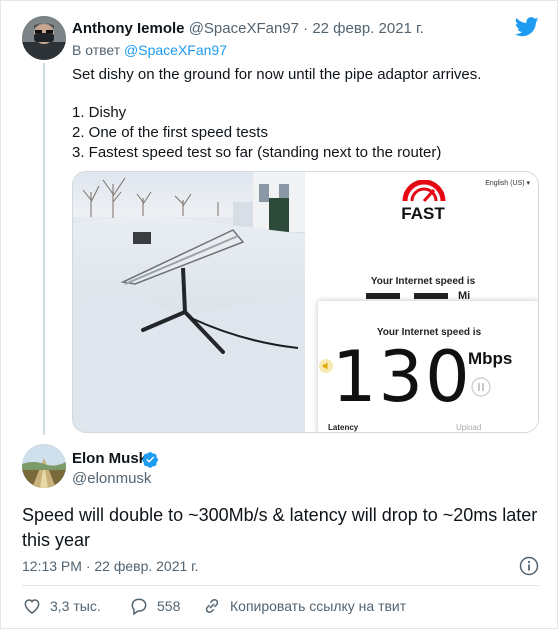 This screenshot has height=629, width=558. What do you see at coordinates (490, 358) in the screenshot?
I see `speed-unit: Mbps` at bounding box center [490, 358].